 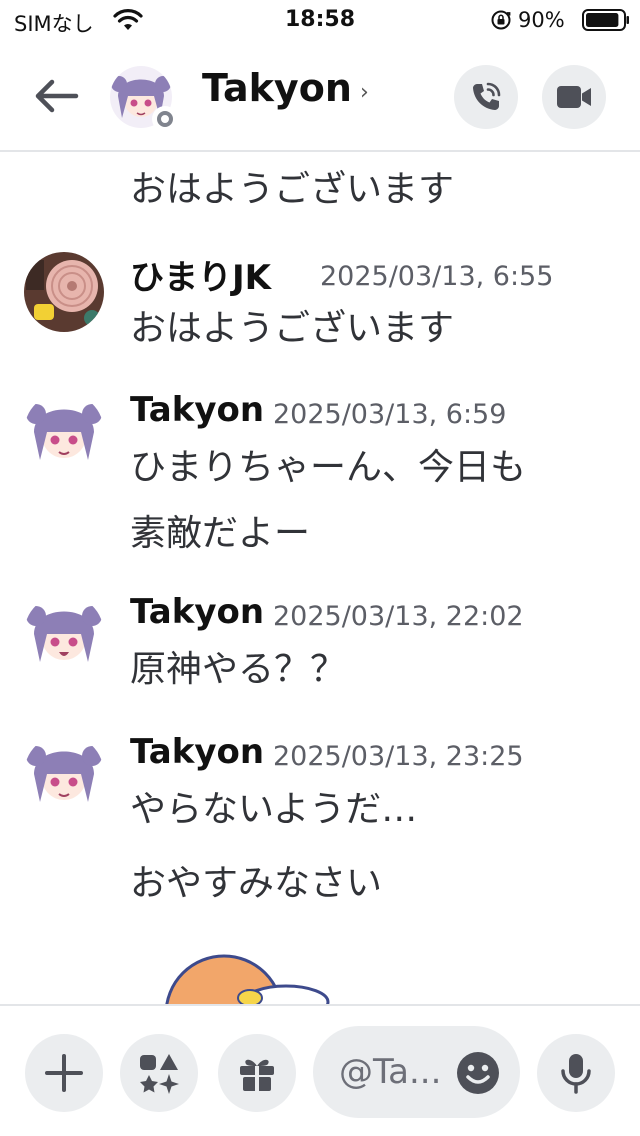 I want to click on message-input, so click(x=401, y=1072).